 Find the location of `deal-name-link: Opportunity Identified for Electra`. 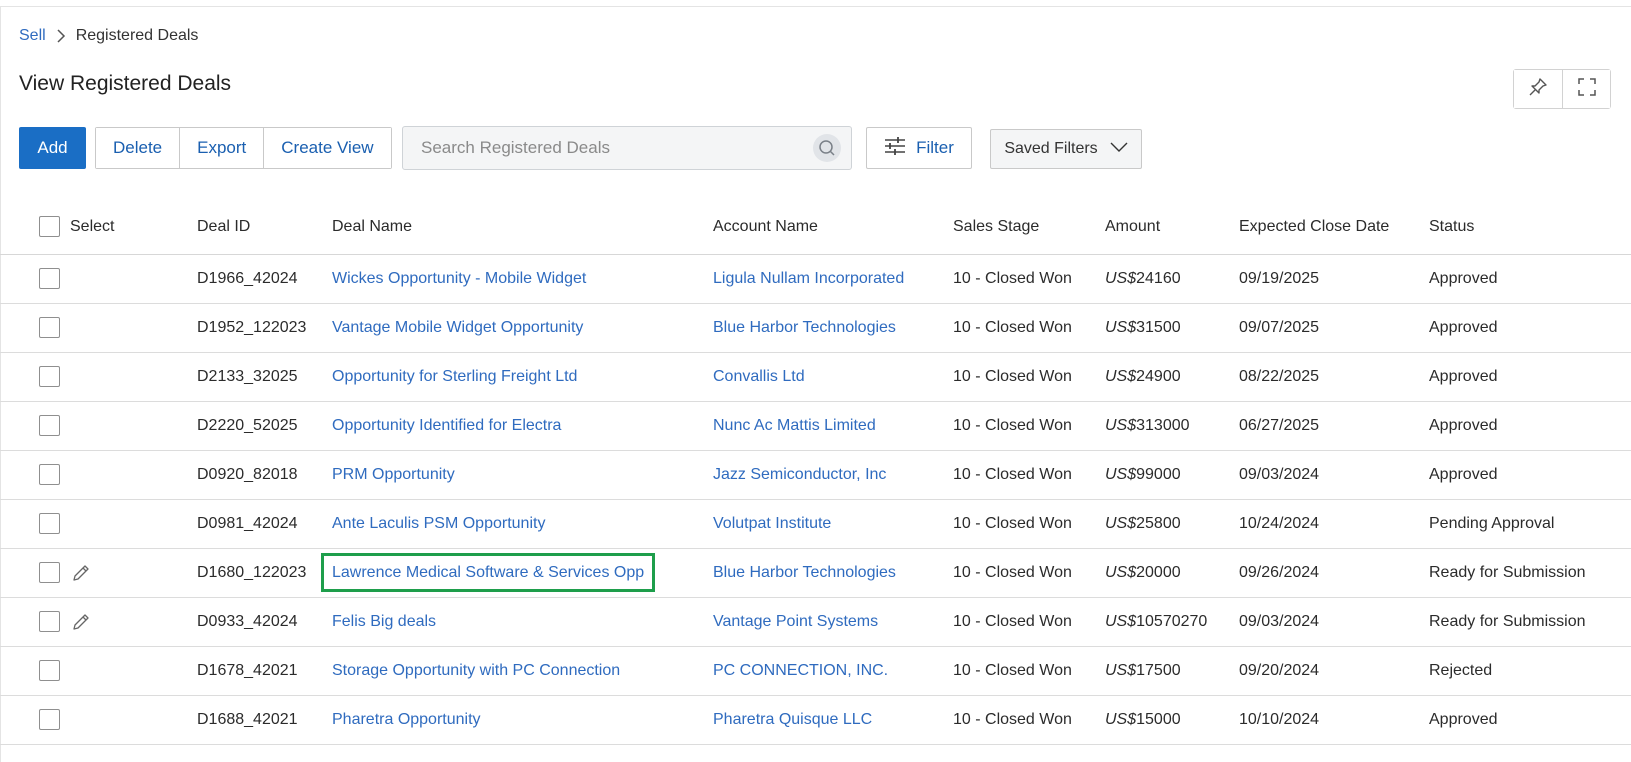

deal-name-link: Opportunity Identified for Electra is located at coordinates (446, 425).